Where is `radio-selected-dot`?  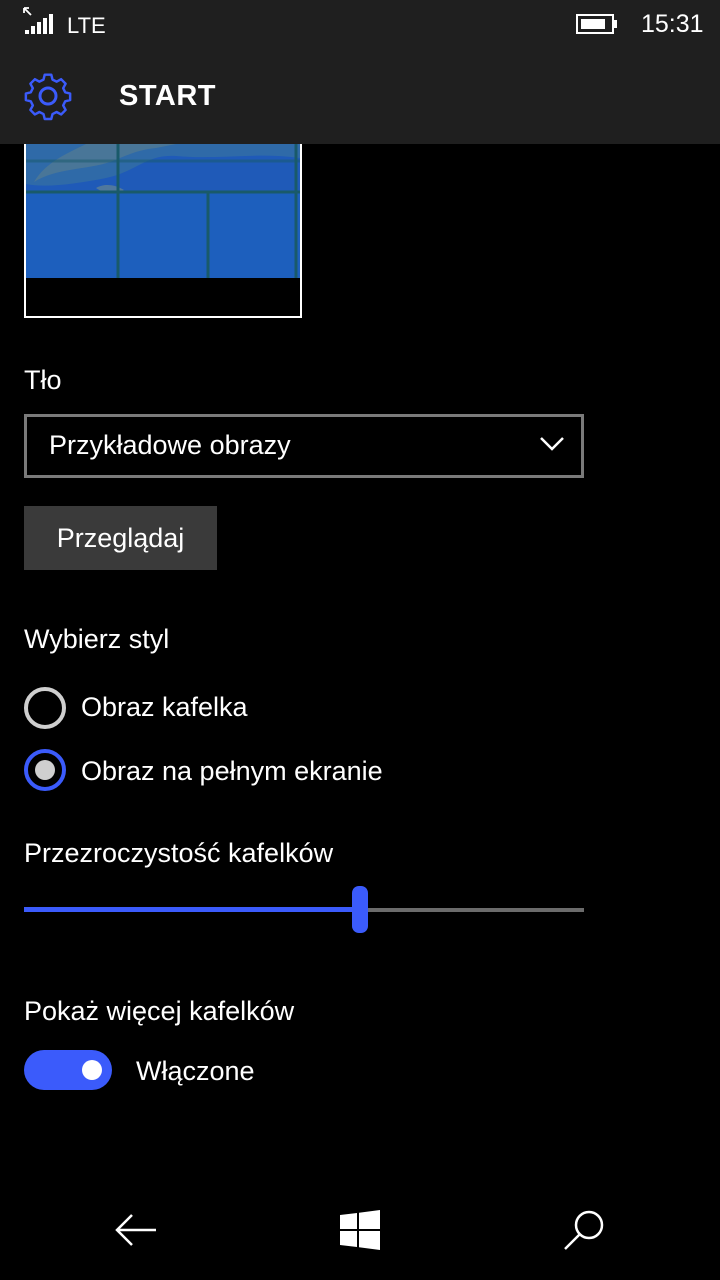
radio-selected-dot is located at coordinates (45, 770).